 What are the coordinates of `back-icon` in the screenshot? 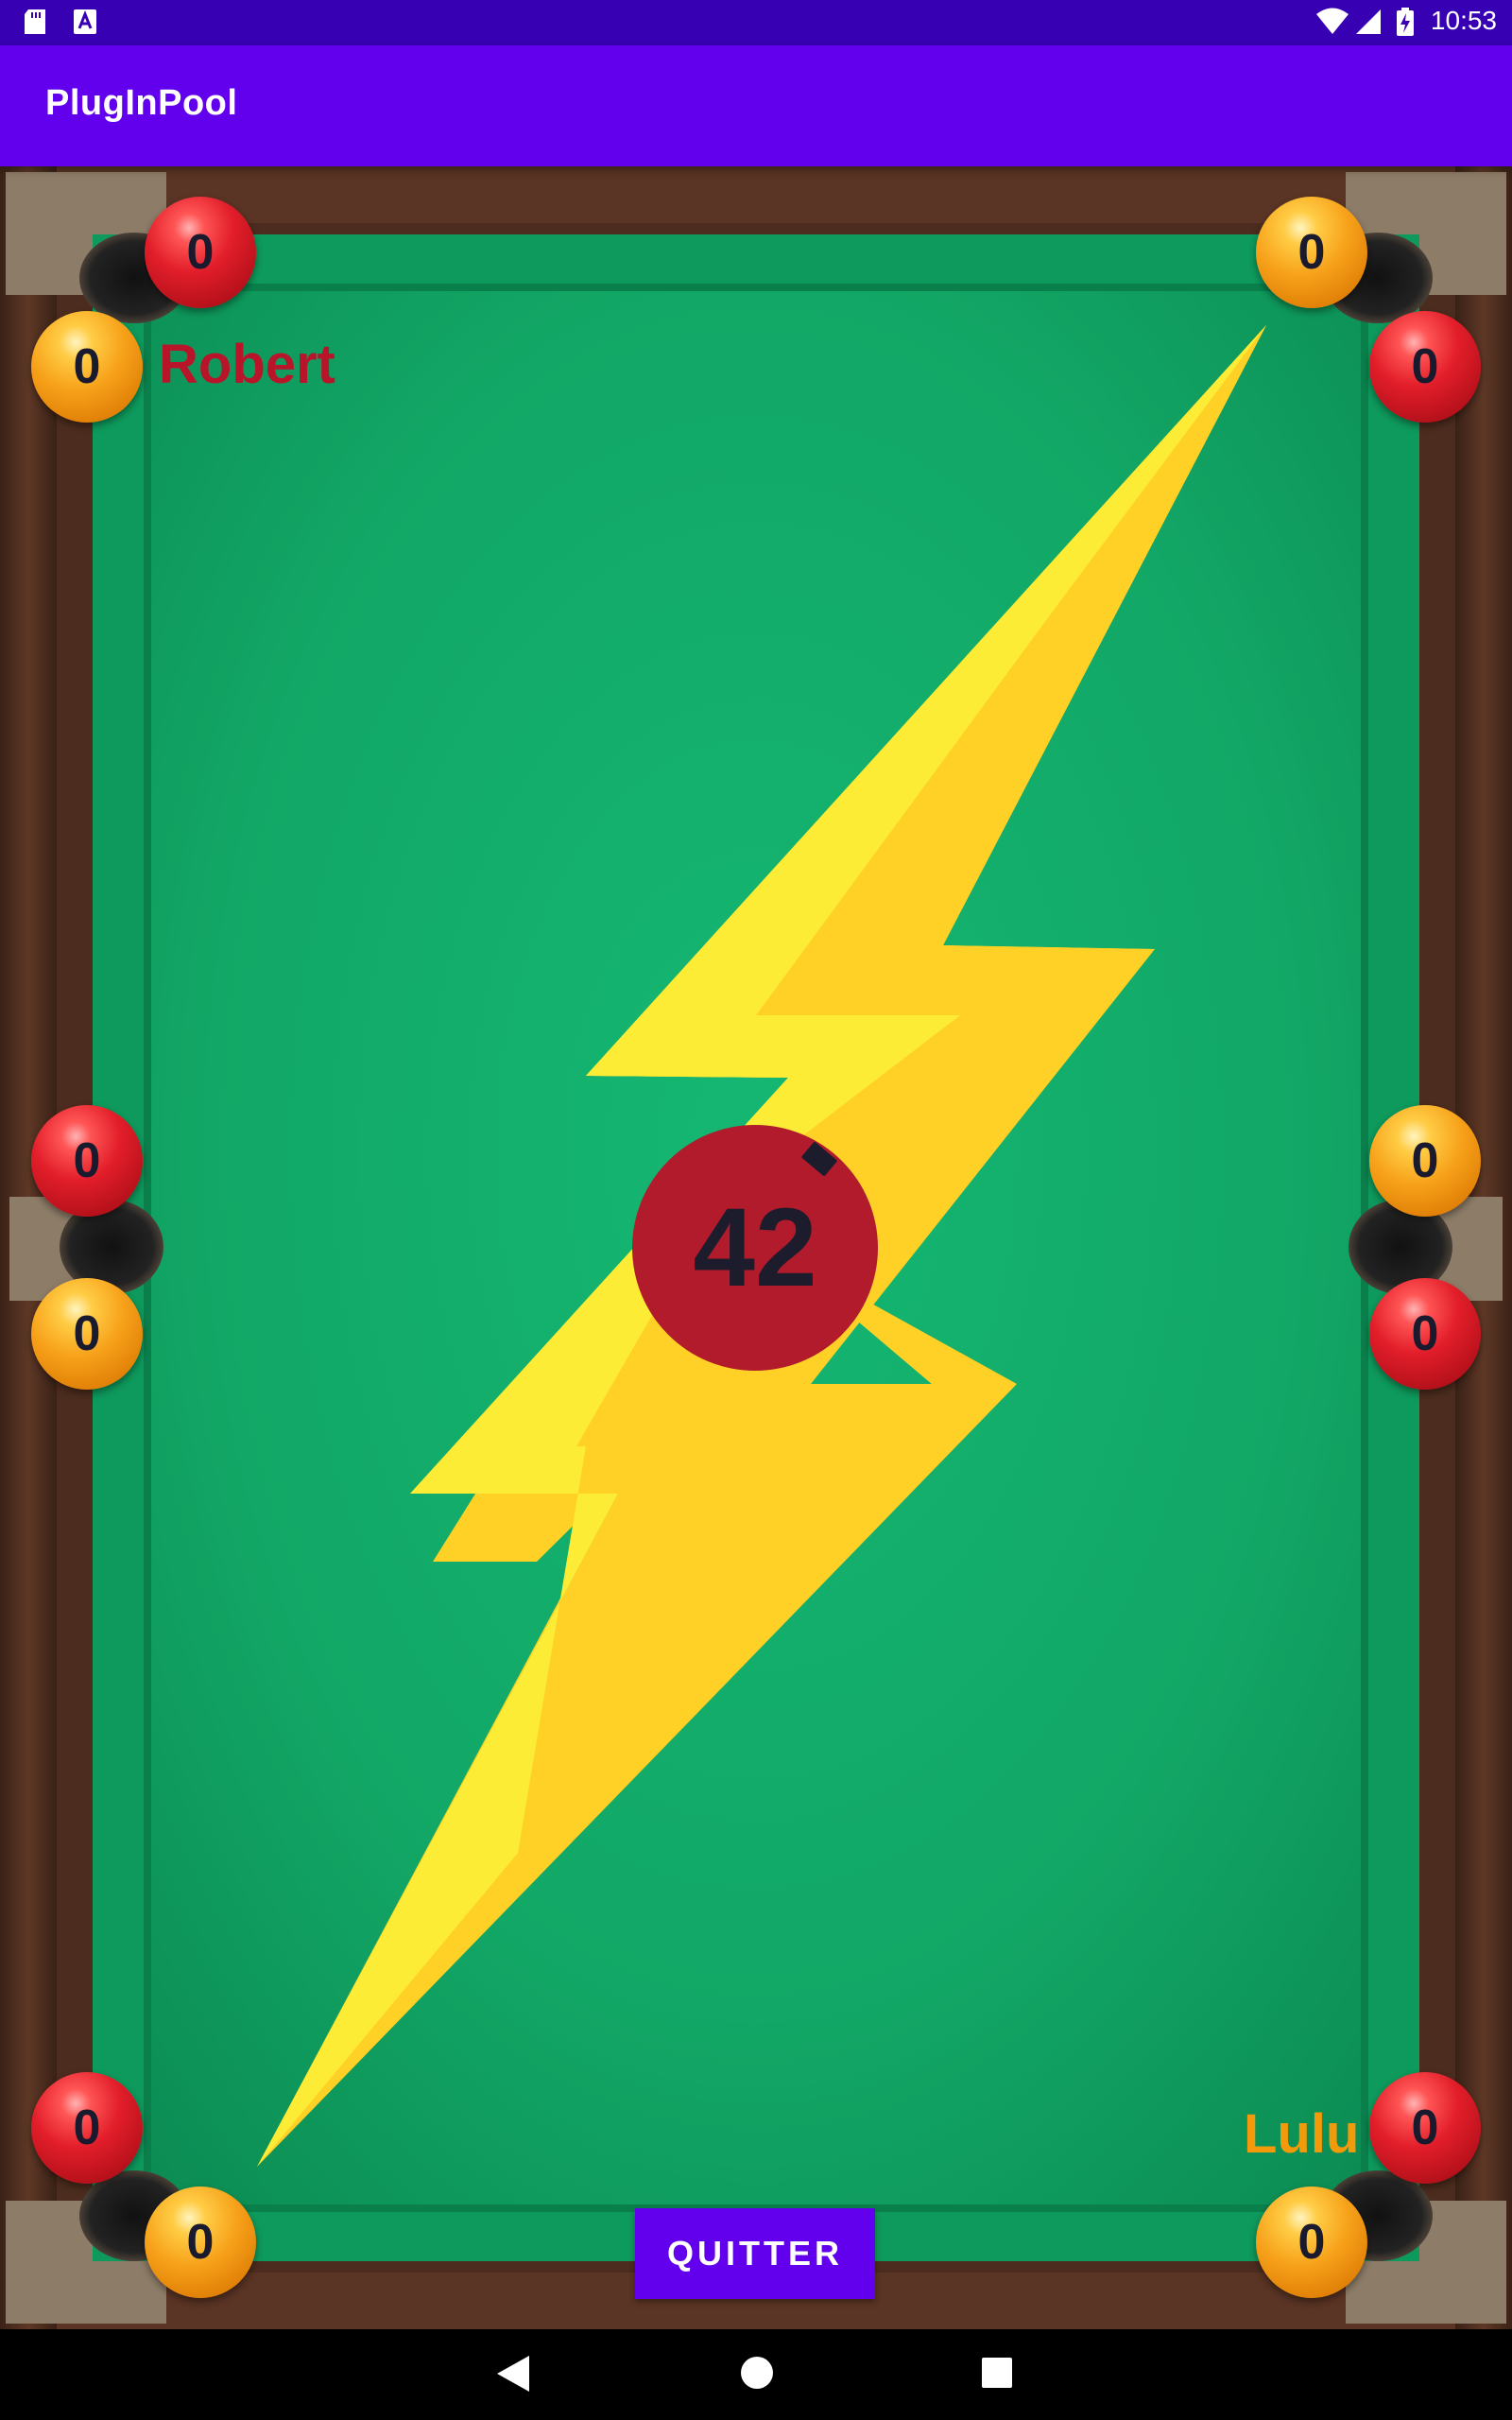 It's located at (513, 2374).